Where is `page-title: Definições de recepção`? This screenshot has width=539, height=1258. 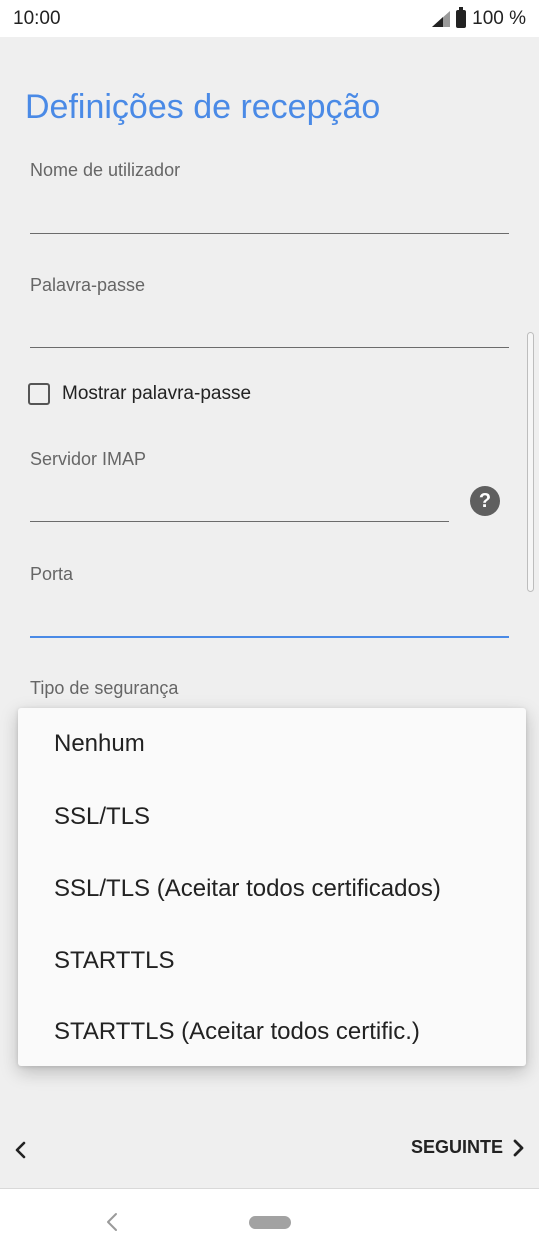
page-title: Definições de recepção is located at coordinates (203, 107).